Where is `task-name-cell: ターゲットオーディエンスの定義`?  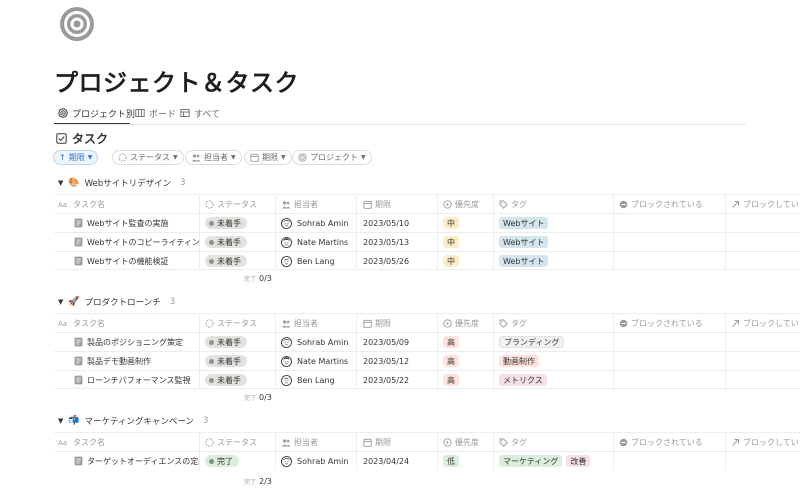
task-name-cell: ターゲットオーディエンスの定義 is located at coordinates (127, 461).